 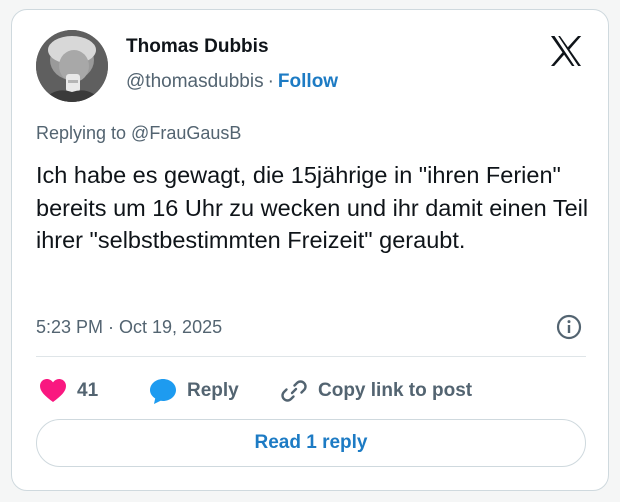 I want to click on read-reply-button: Read 1 reply, so click(x=311, y=443).